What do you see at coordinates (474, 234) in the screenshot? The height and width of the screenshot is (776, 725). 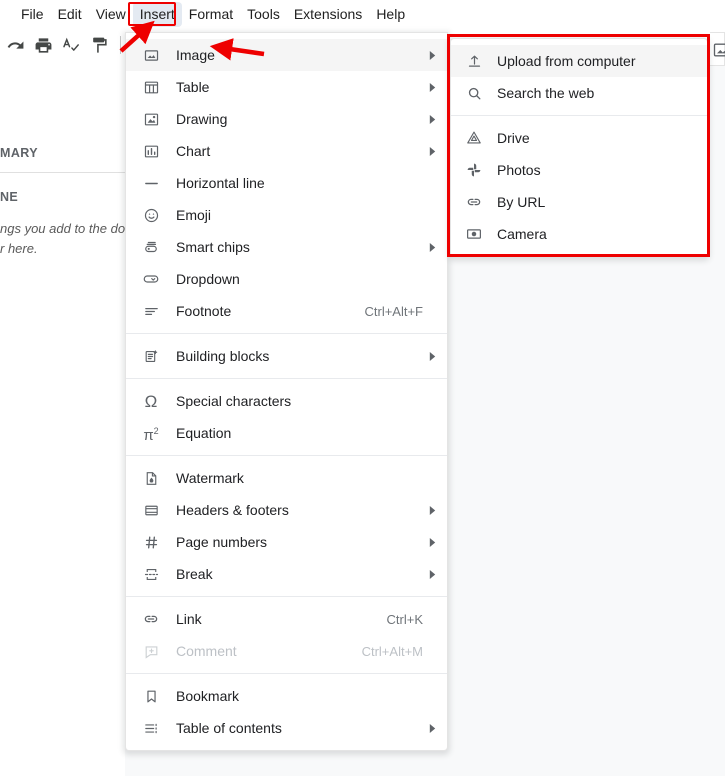 I see `camera-icon` at bounding box center [474, 234].